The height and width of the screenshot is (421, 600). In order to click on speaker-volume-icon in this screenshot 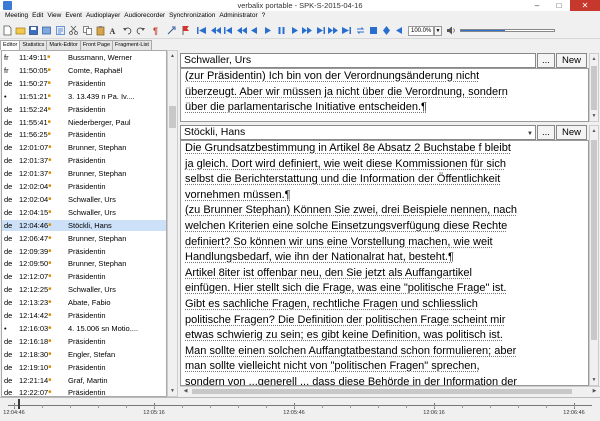, I will do `click(451, 30)`.